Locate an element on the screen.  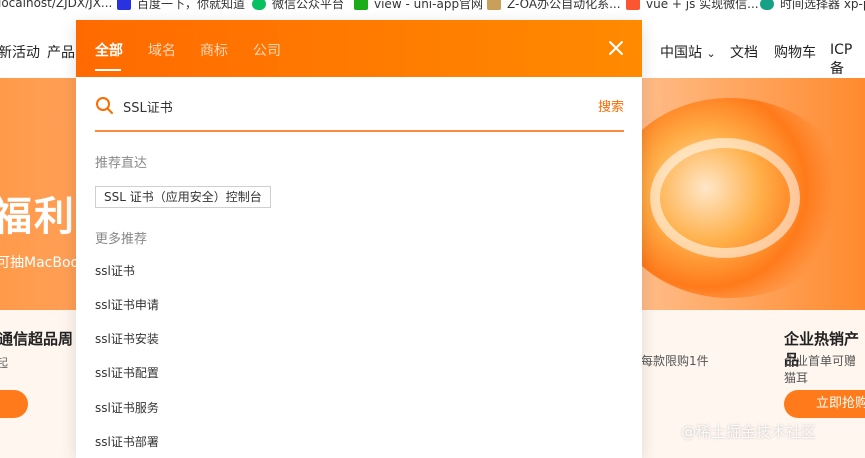
suggestion-item: ssl证书 is located at coordinates (115, 270).